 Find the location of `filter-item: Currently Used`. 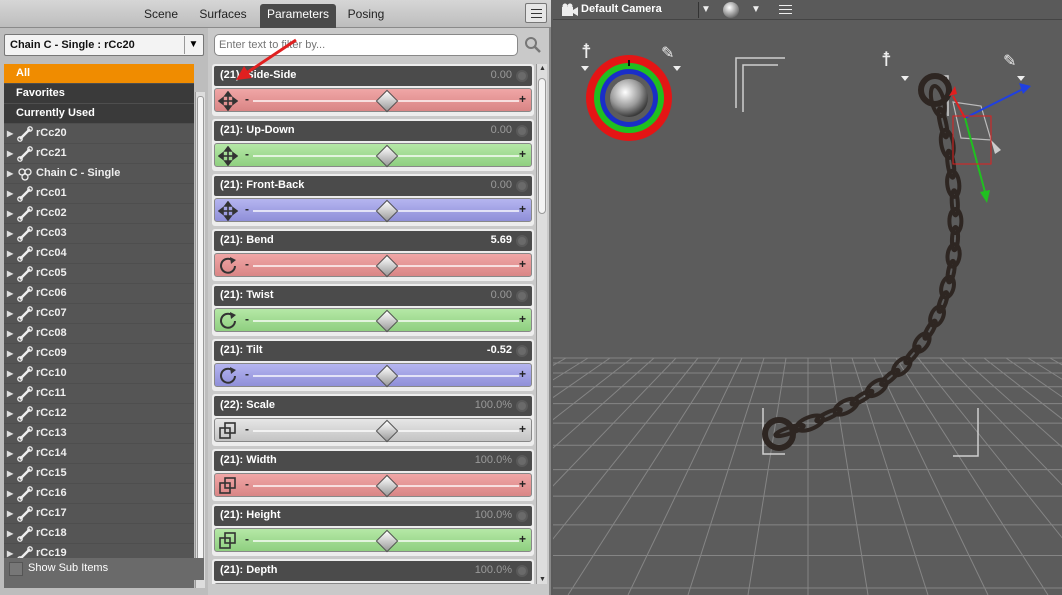

filter-item: Currently Used is located at coordinates (99, 114).